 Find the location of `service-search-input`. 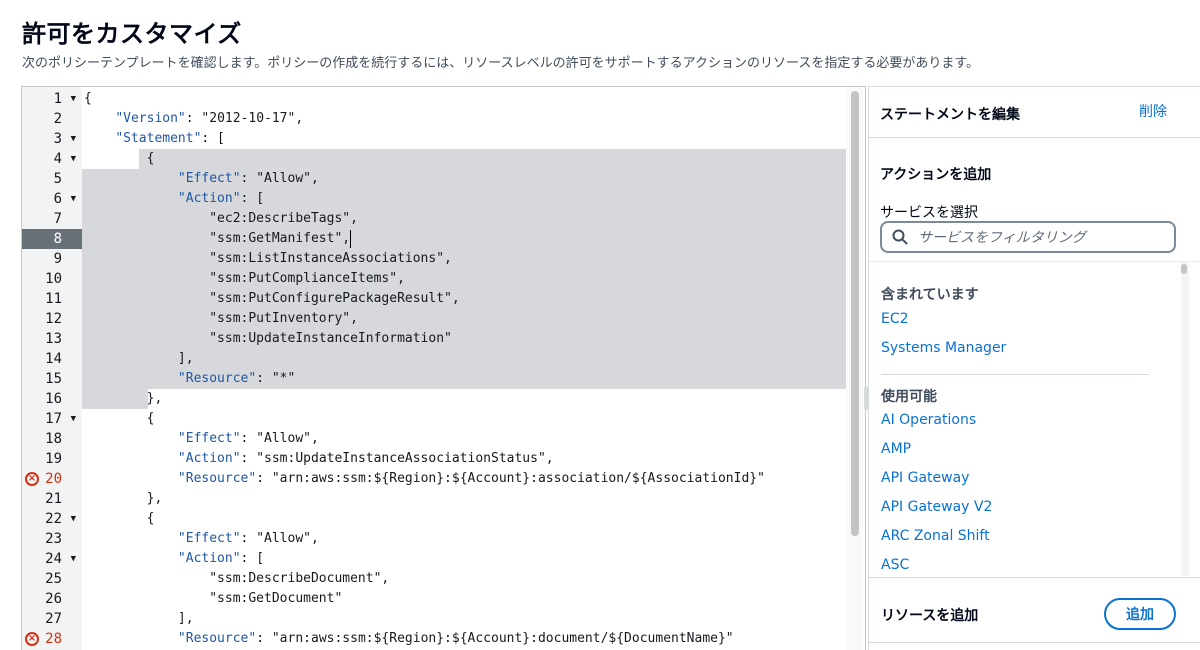

service-search-input is located at coordinates (1043, 237).